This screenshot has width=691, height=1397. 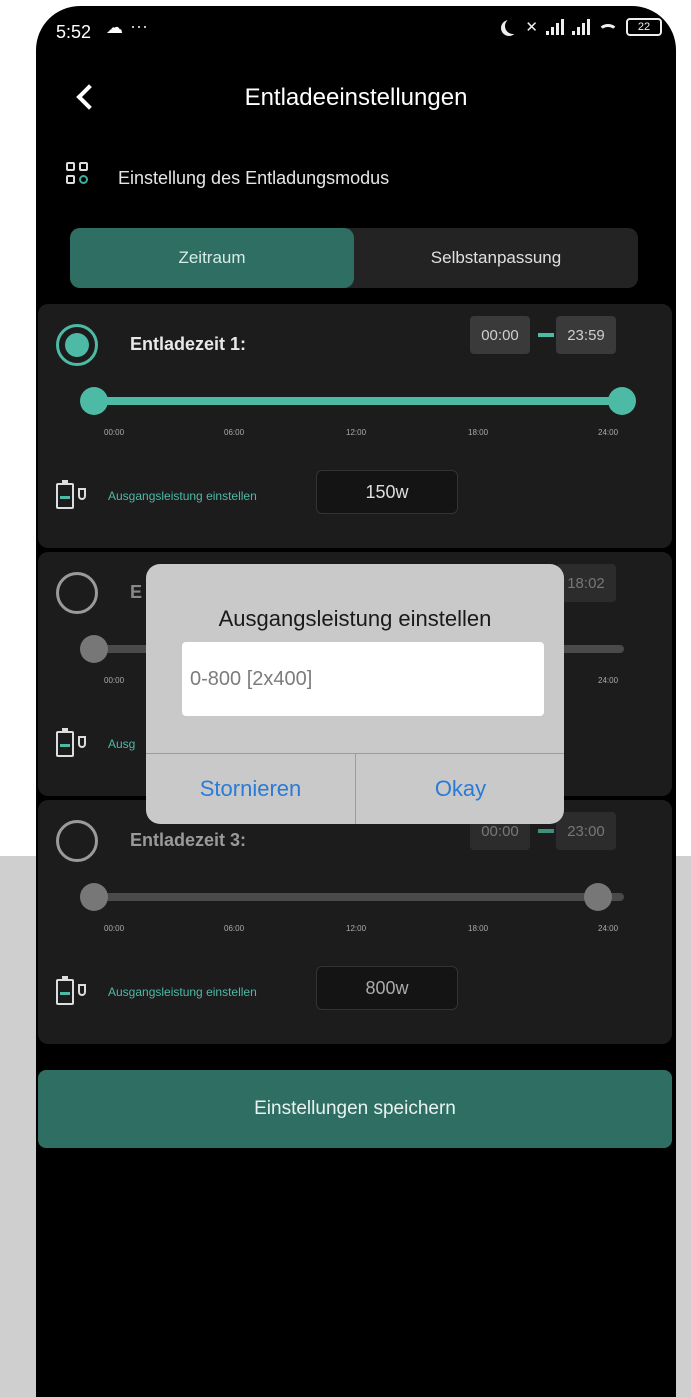 I want to click on mode-segmented-control: Zeitraum Selbstanpassung, so click(x=354, y=258).